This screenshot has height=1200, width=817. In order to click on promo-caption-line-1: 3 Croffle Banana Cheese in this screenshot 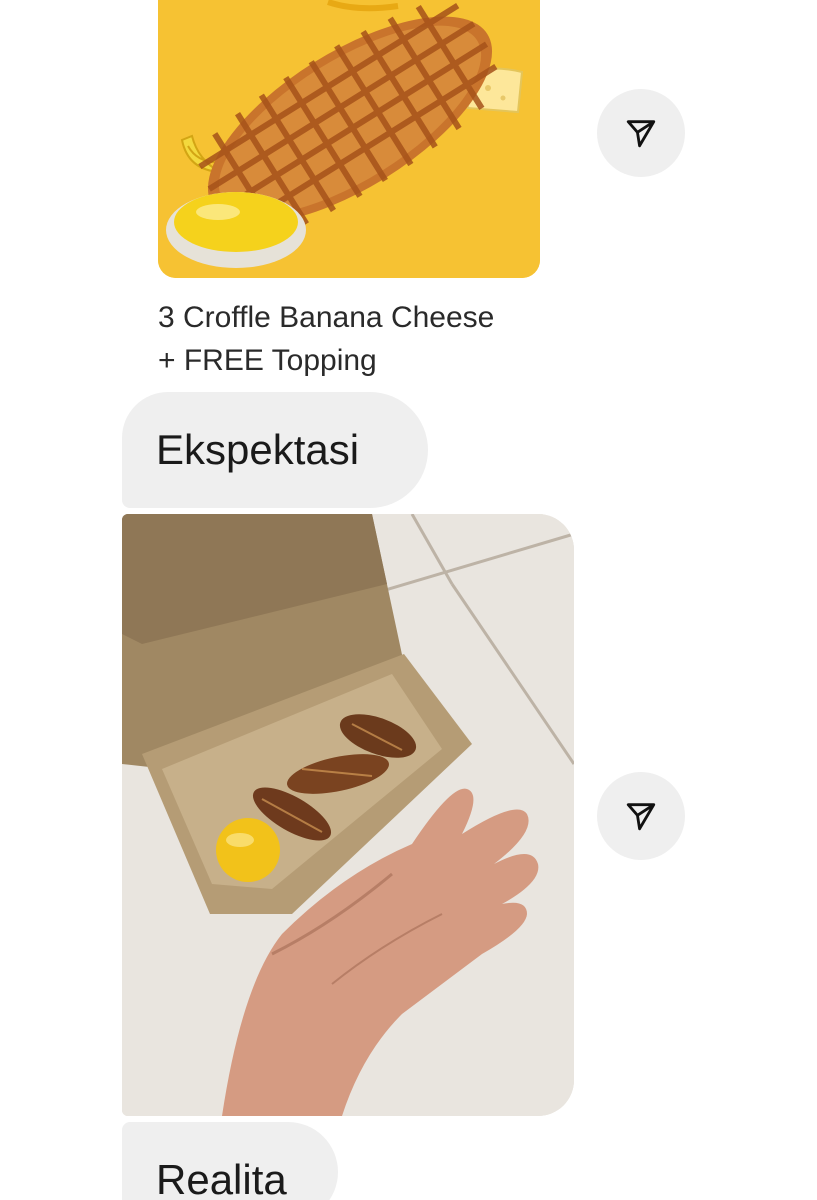, I will do `click(326, 317)`.